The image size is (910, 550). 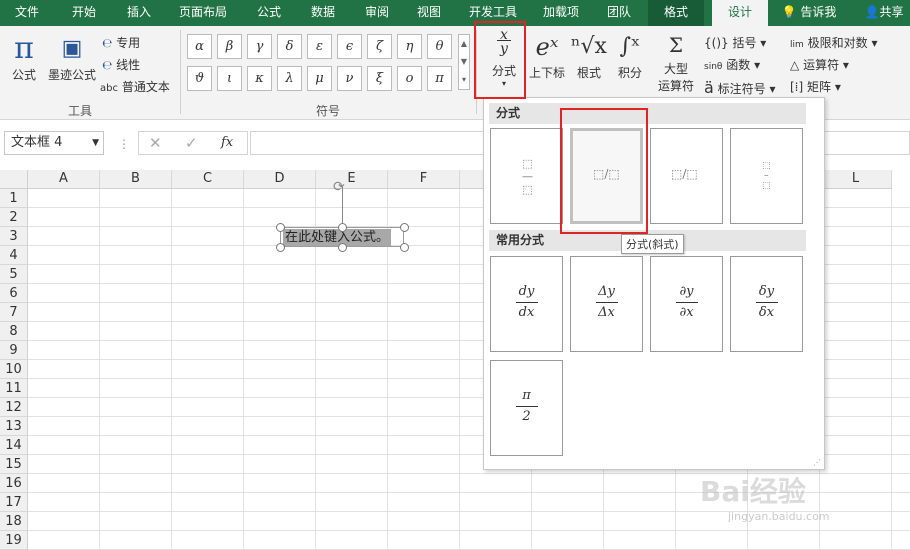 What do you see at coordinates (229, 46) in the screenshot?
I see `symbol-button: β` at bounding box center [229, 46].